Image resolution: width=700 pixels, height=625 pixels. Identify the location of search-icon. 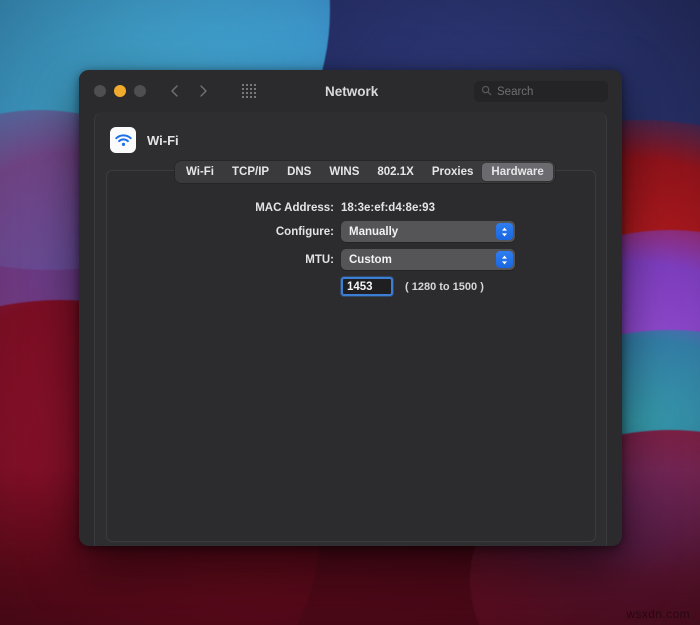
(486, 92).